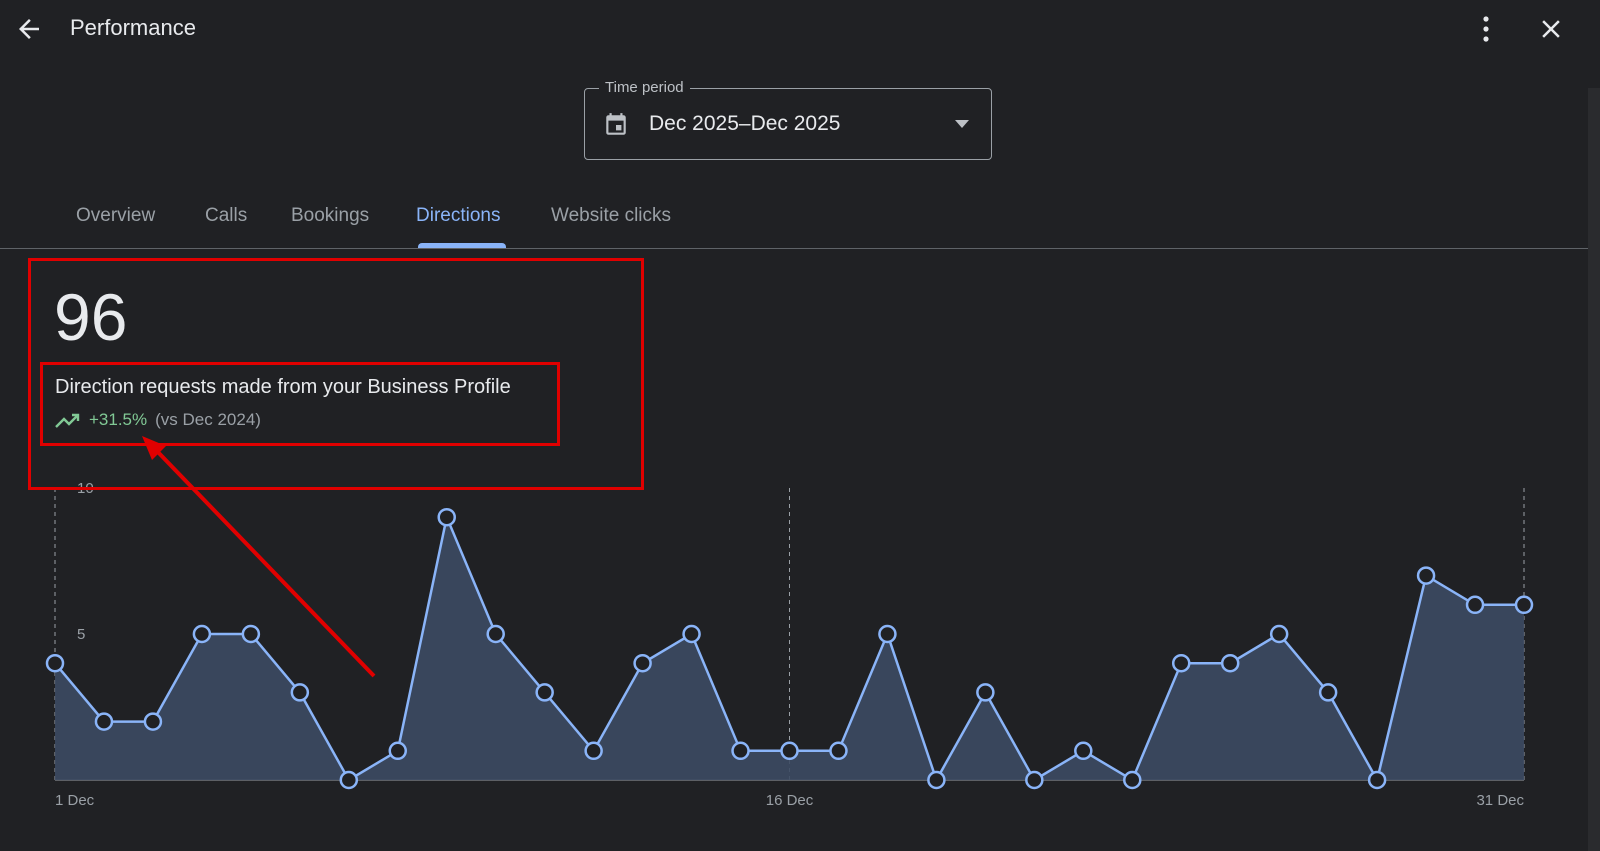 Image resolution: width=1600 pixels, height=851 pixels. I want to click on x-tick-label: 1 Dec, so click(75, 800).